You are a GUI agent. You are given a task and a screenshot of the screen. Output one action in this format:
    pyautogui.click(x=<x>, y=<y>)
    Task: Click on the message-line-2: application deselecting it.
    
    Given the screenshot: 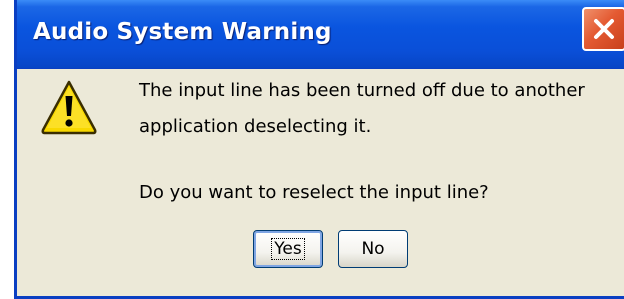 What is the action you would take?
    pyautogui.click(x=255, y=126)
    